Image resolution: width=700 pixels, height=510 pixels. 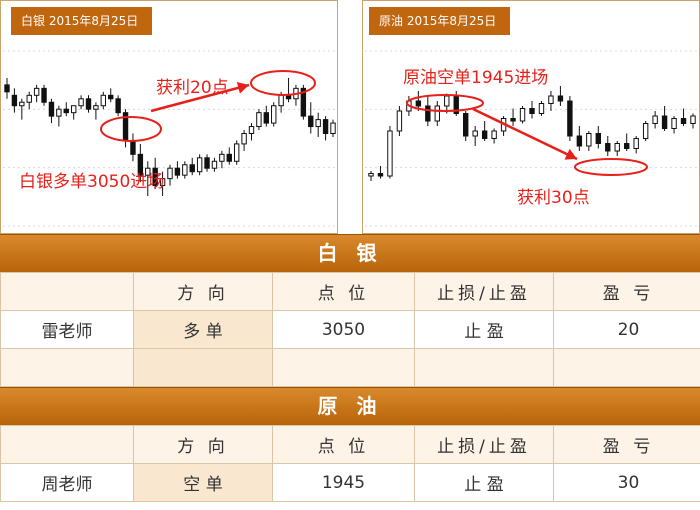 I want to click on profit-label: 获利30点, so click(x=553, y=198).